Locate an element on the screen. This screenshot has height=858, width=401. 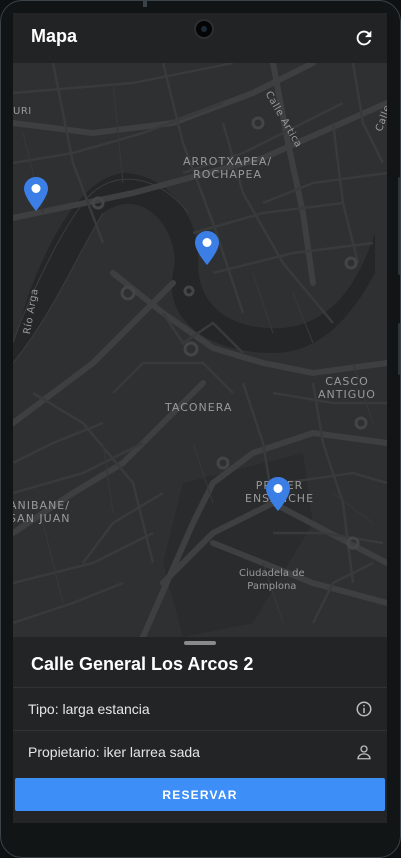
tipo-row: Tipo: larga estancia is located at coordinates (200, 708).